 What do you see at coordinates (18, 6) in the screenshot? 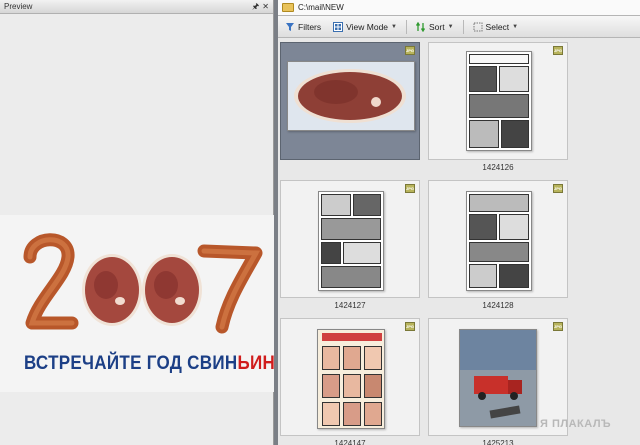
I see `preview-title: Preview` at bounding box center [18, 6].